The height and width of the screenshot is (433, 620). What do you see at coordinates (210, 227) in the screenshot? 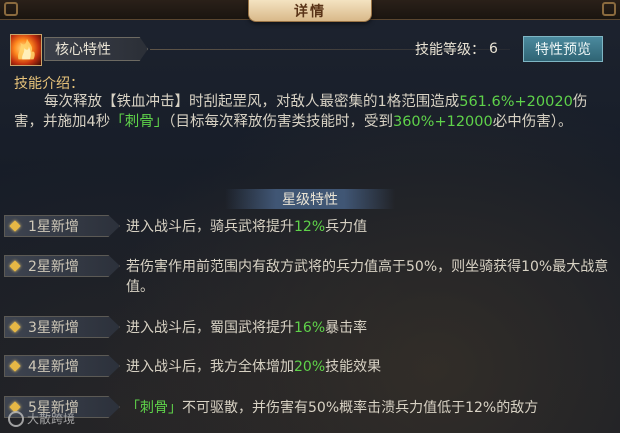
I see `star-desc-text: 进入战斗后，骑兵武将提升` at bounding box center [210, 227].